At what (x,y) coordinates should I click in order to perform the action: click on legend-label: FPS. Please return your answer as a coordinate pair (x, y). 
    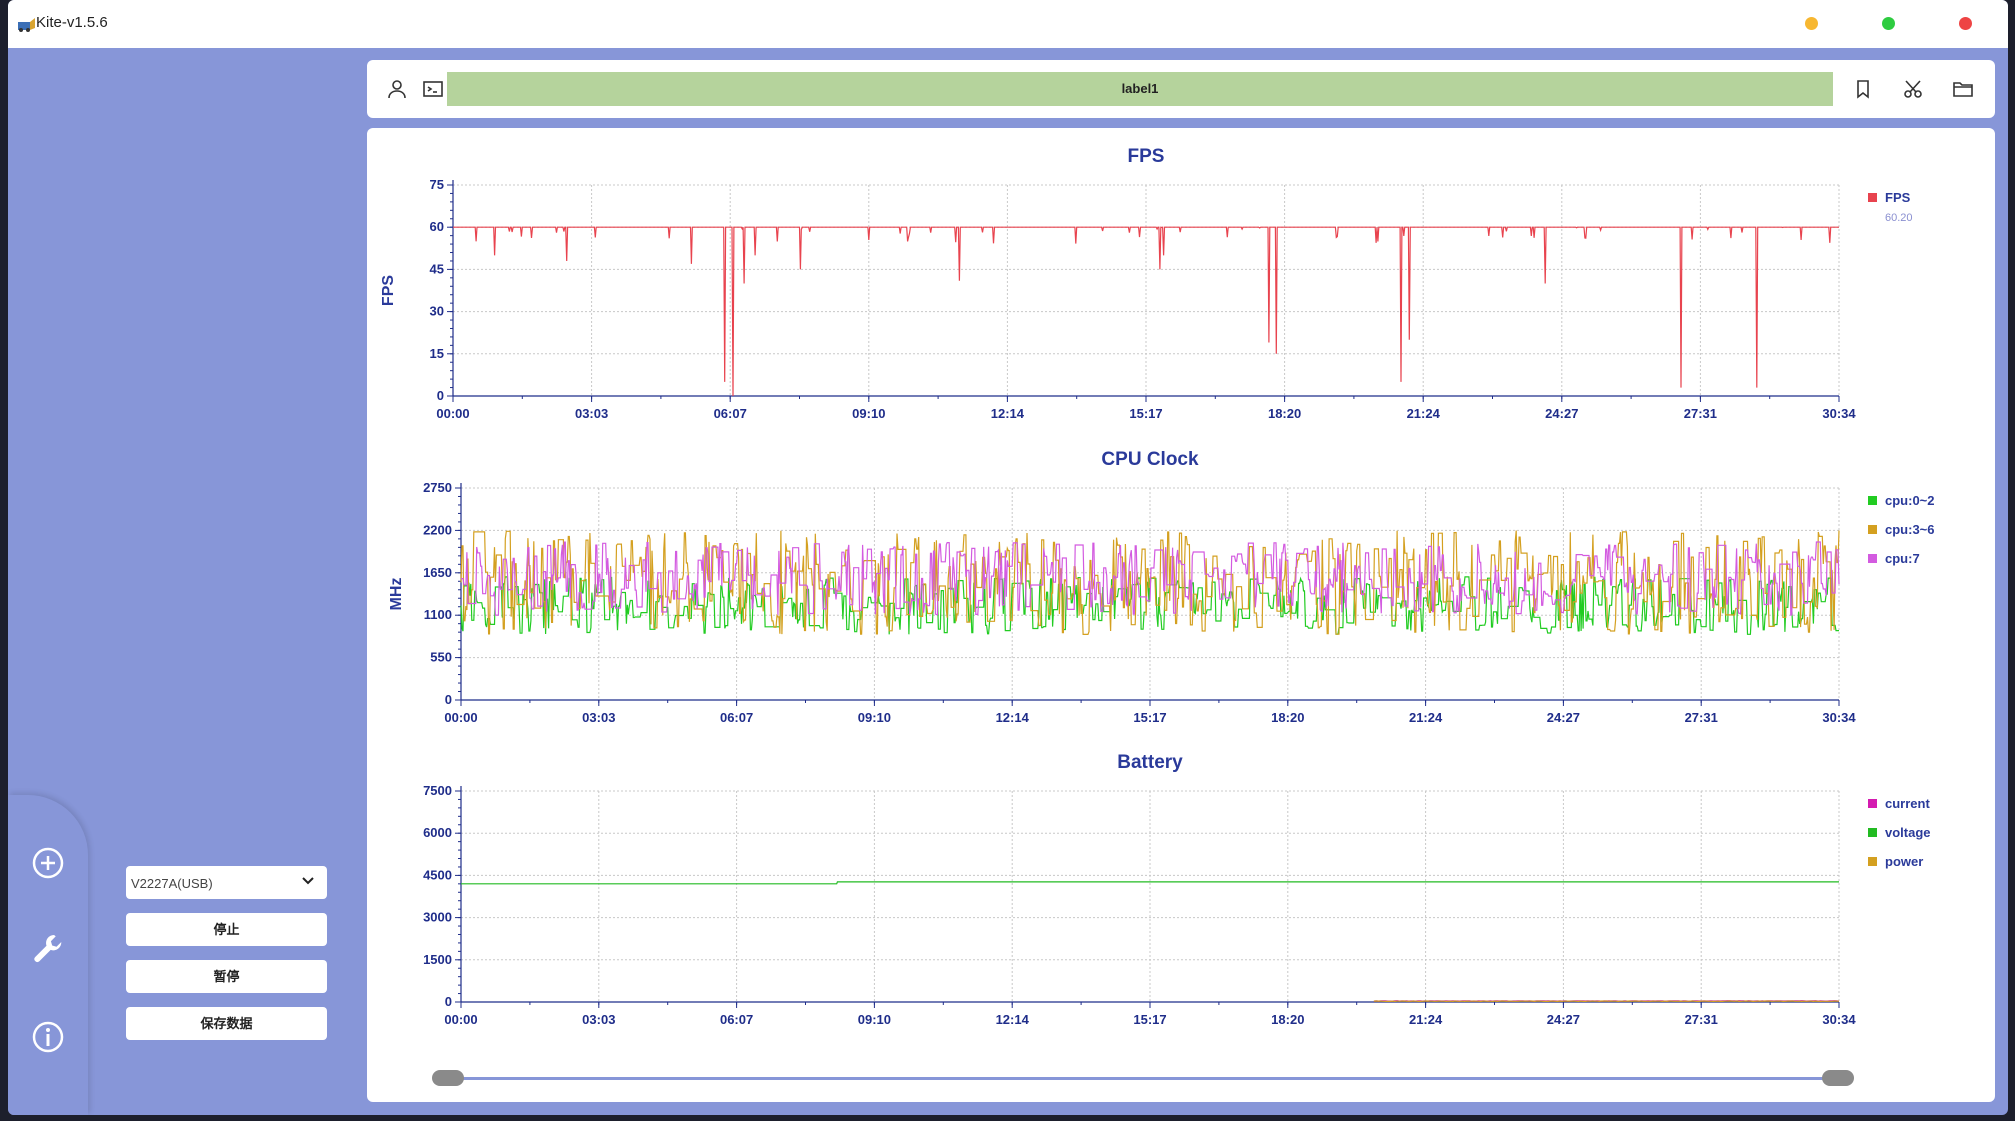
    Looking at the image, I should click on (1898, 197).